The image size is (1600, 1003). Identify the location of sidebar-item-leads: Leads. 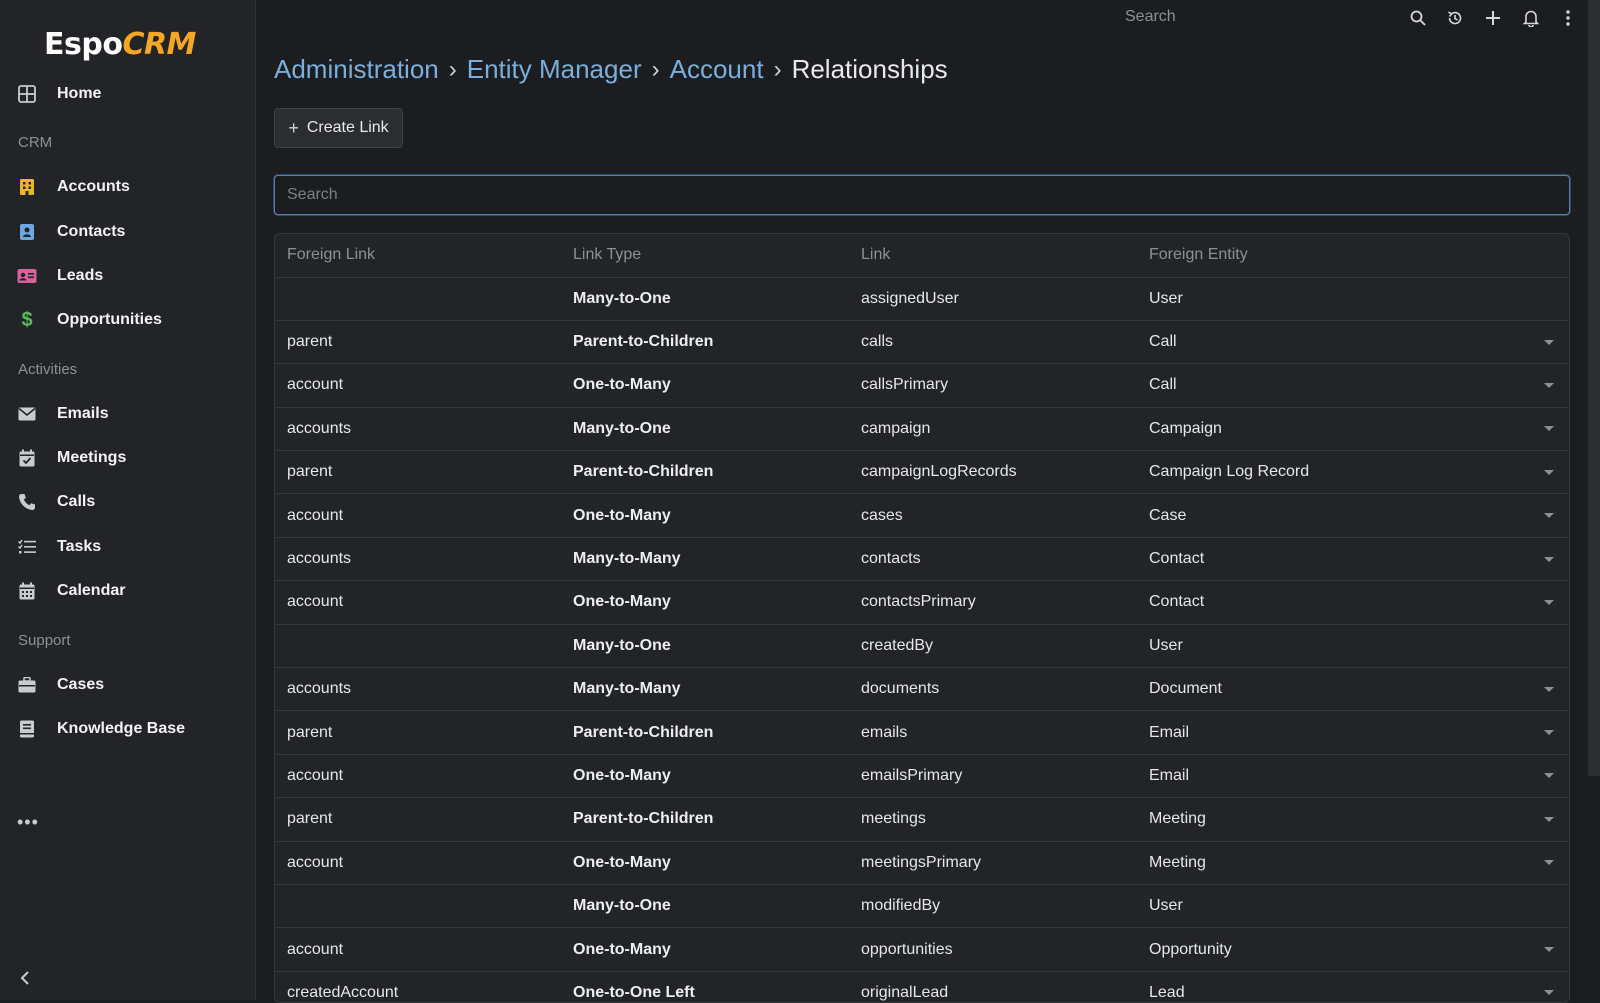
(127, 276).